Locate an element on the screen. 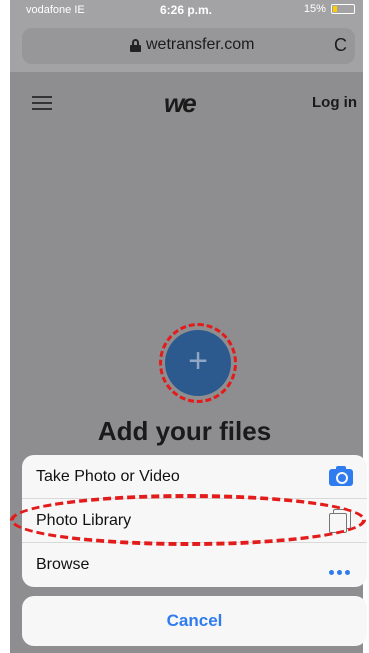 Image resolution: width=369 pixels, height=653 pixels. status-bar: vodafone IE 6:26 p.m. 15% is located at coordinates (186, 10).